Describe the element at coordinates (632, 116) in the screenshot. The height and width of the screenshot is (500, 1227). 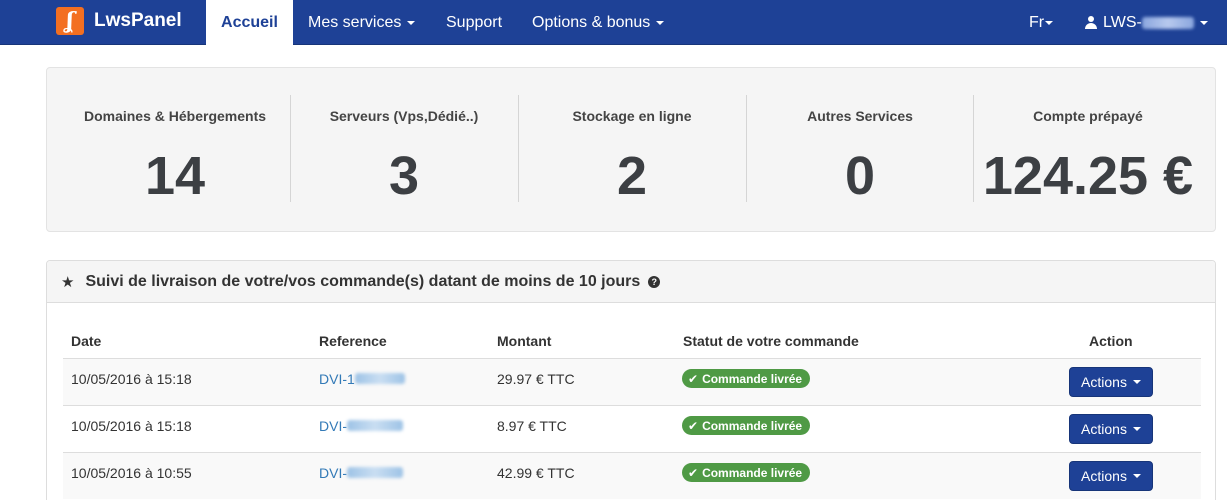
I see `stat-label: Stockage en ligne` at that location.